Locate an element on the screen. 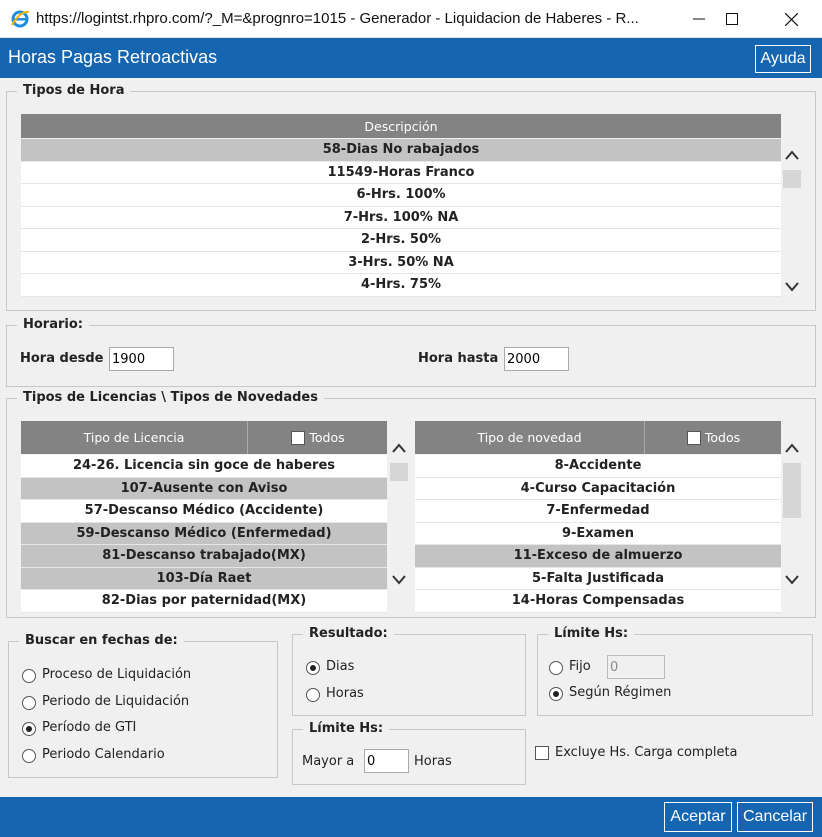 This screenshot has height=837, width=822. hora-hasta-label: Hora hasta is located at coordinates (458, 358).